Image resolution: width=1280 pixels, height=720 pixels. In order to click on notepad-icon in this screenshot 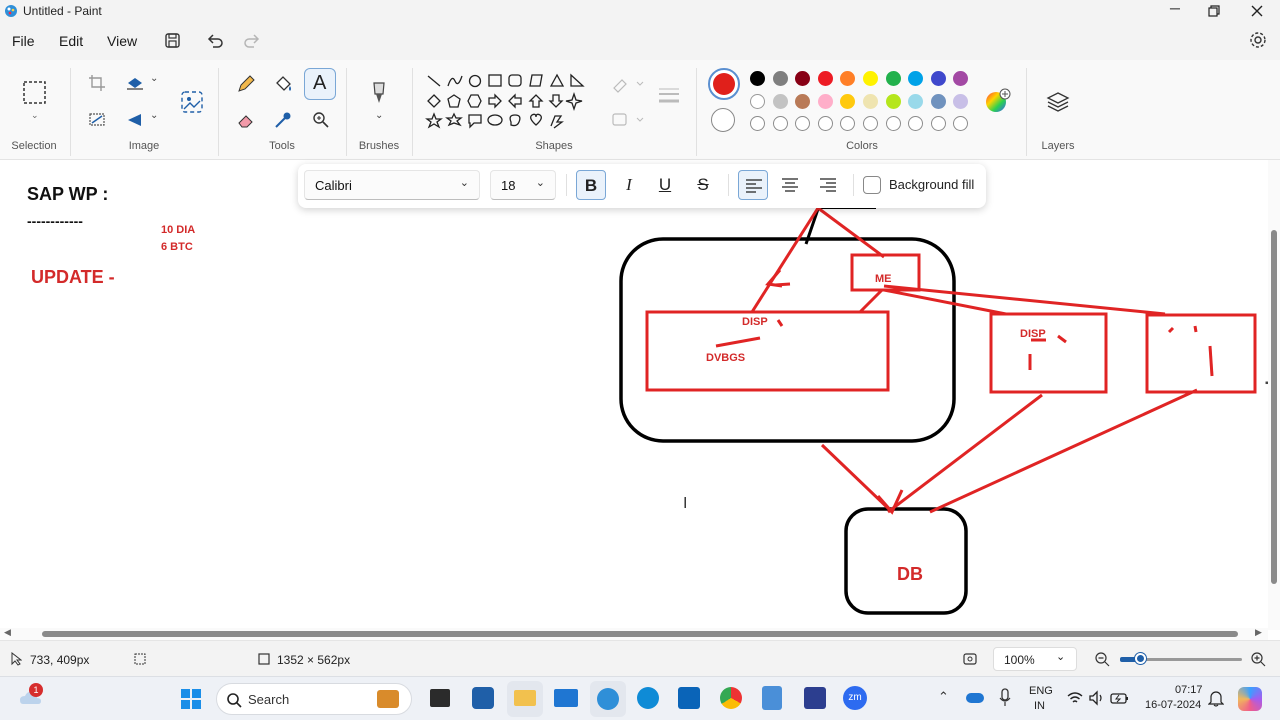, I will do `click(772, 698)`.